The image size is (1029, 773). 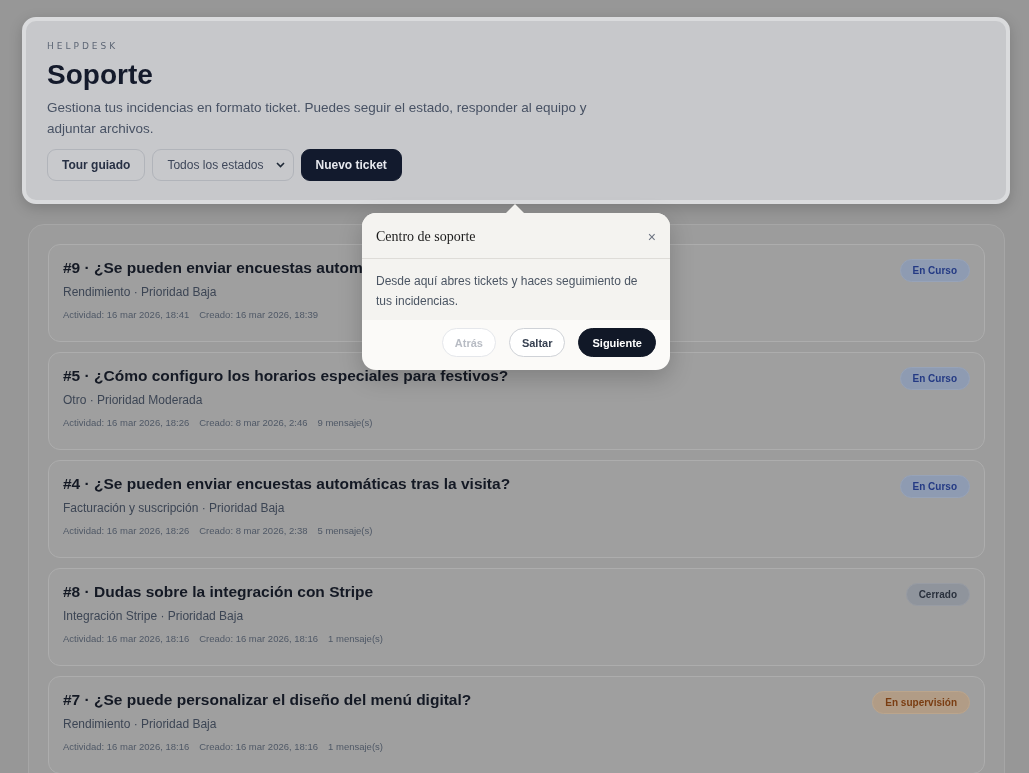 What do you see at coordinates (617, 342) in the screenshot?
I see `next-button: Siguiente` at bounding box center [617, 342].